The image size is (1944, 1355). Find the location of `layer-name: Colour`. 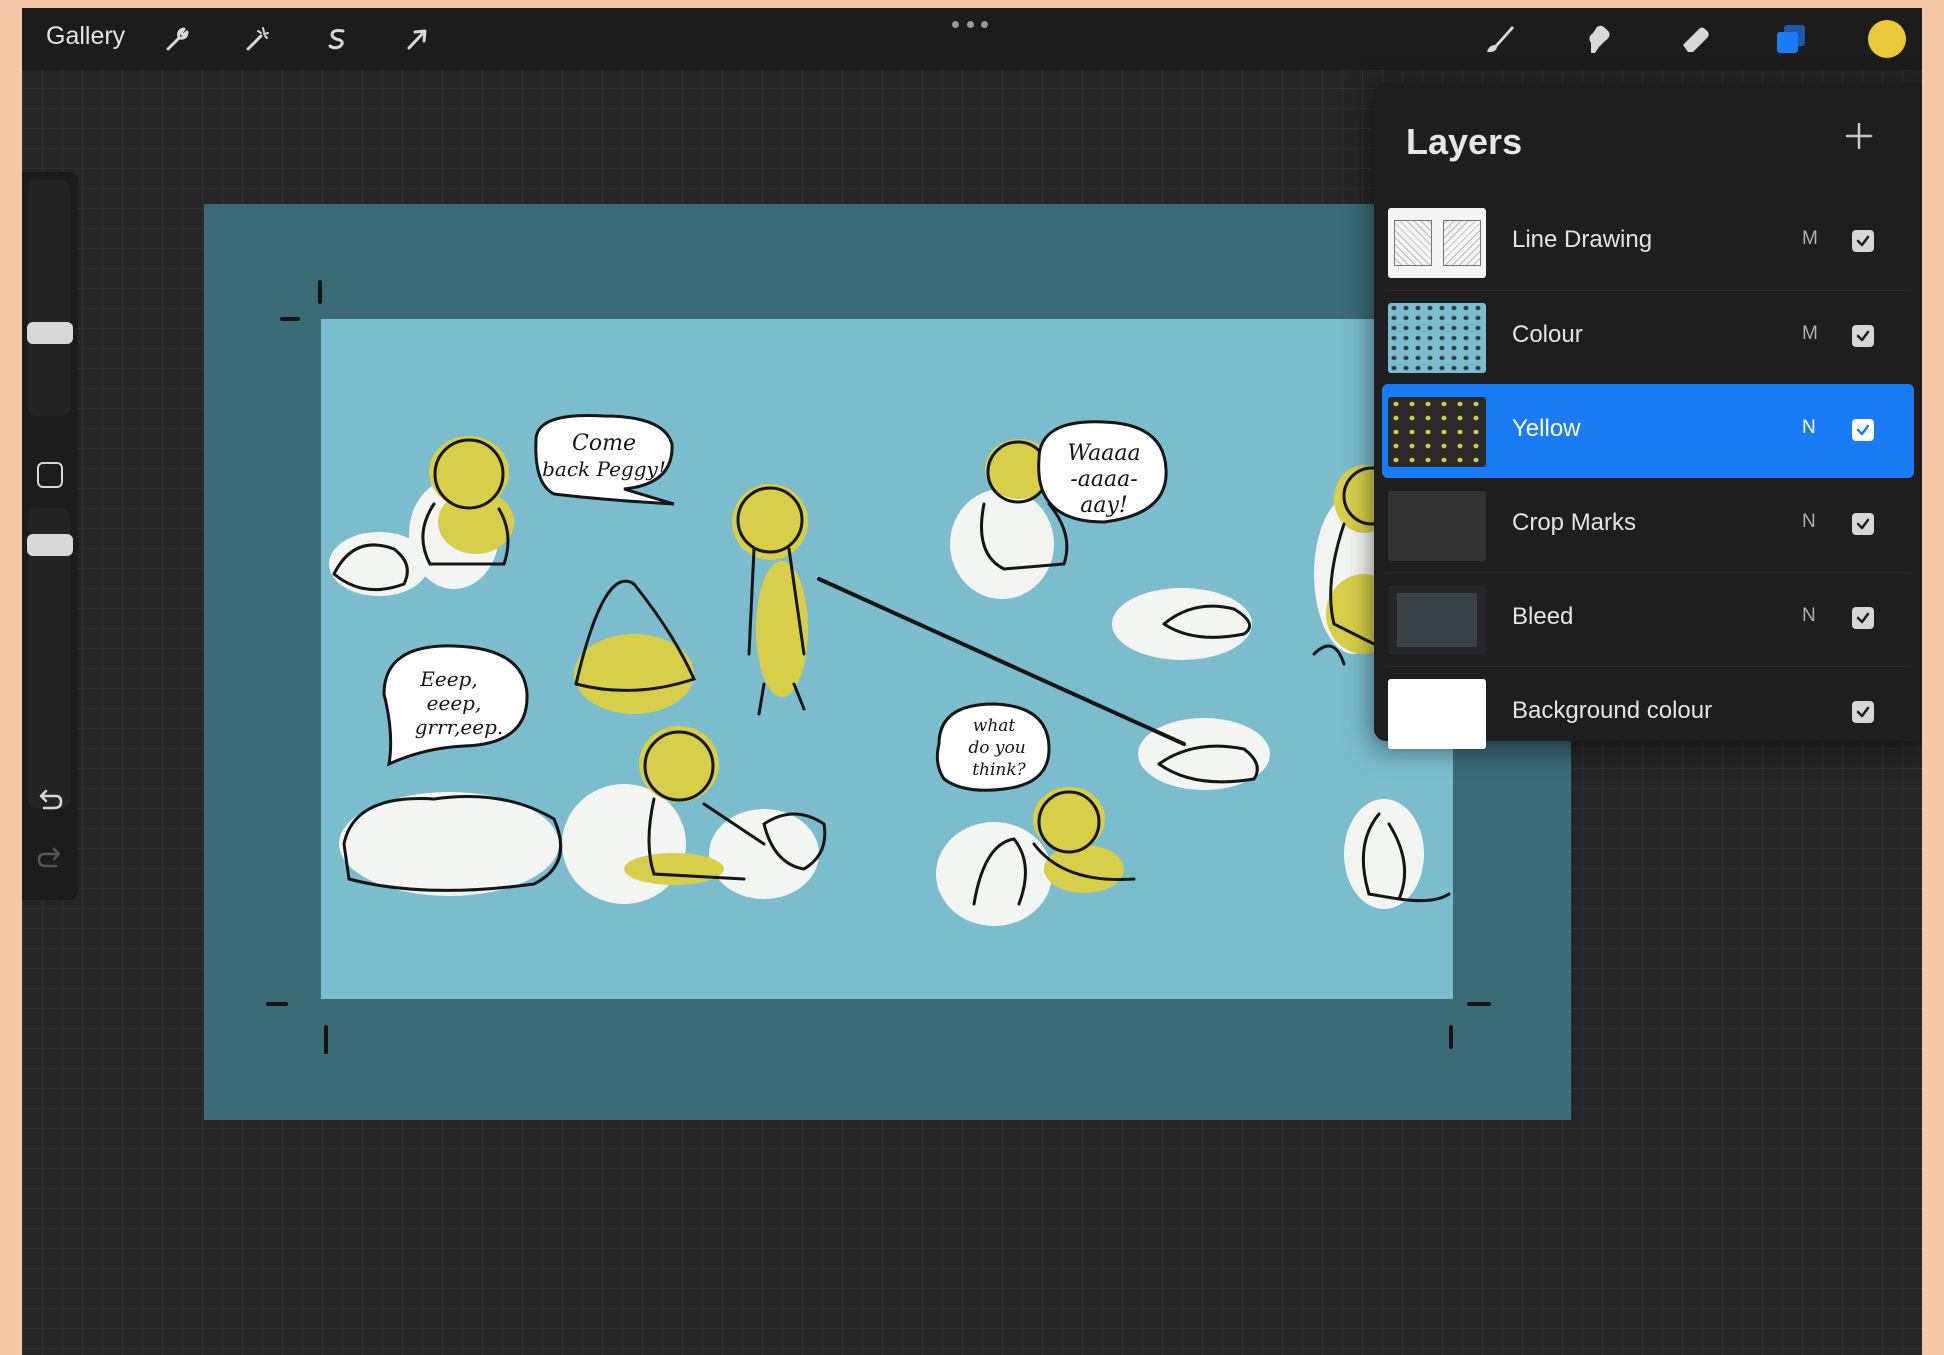

layer-name: Colour is located at coordinates (1547, 334).